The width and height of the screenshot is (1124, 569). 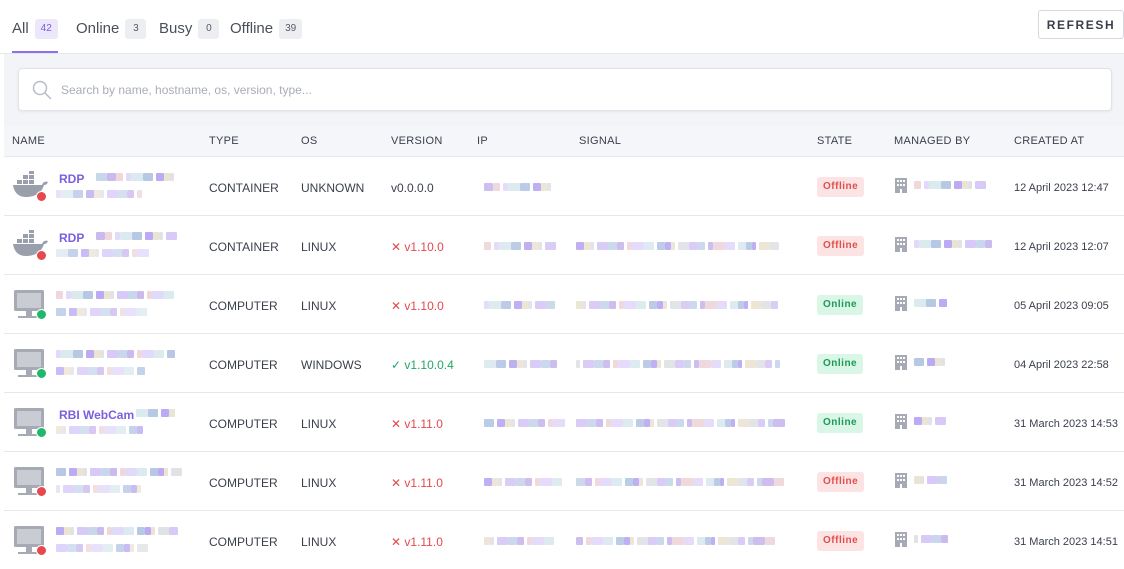 I want to click on device-version: v0.0.0.0, so click(x=412, y=188).